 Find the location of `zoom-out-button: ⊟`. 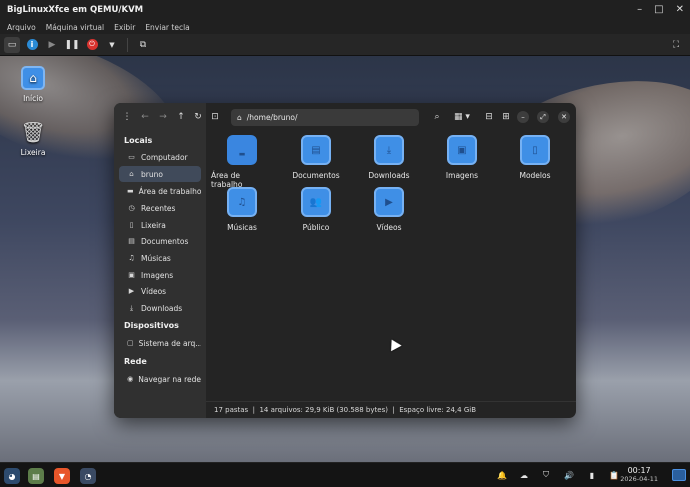

zoom-out-button: ⊟ is located at coordinates (489, 117).